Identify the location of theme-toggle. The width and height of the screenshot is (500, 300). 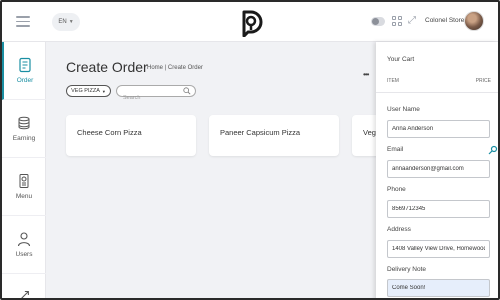
(378, 21).